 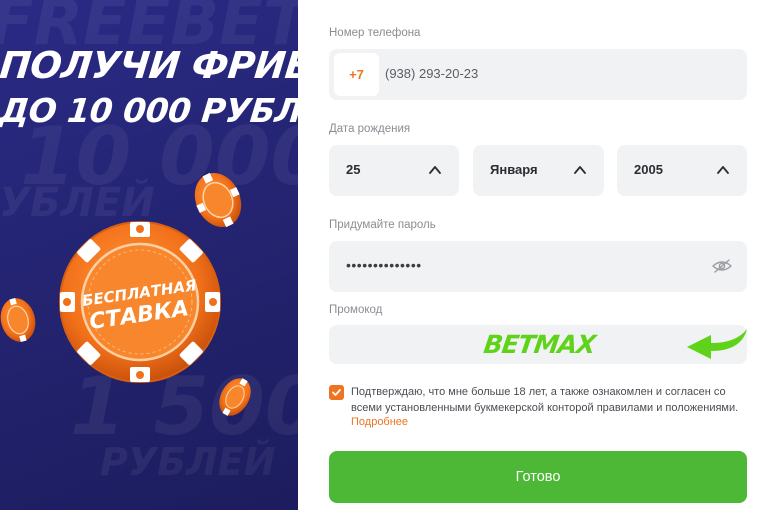 I want to click on chip-small-top, so click(x=218, y=200).